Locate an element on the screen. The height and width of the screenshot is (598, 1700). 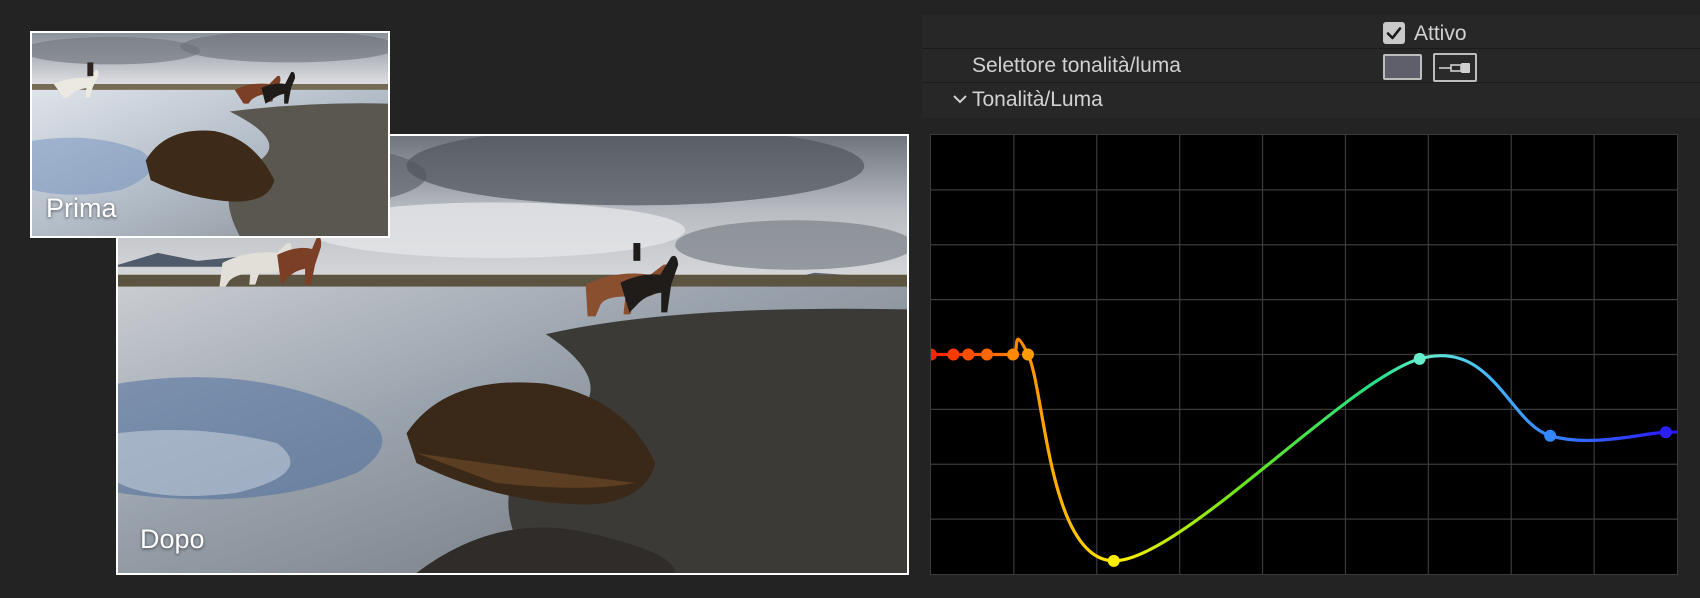
after-label: Dopo is located at coordinates (172, 539).